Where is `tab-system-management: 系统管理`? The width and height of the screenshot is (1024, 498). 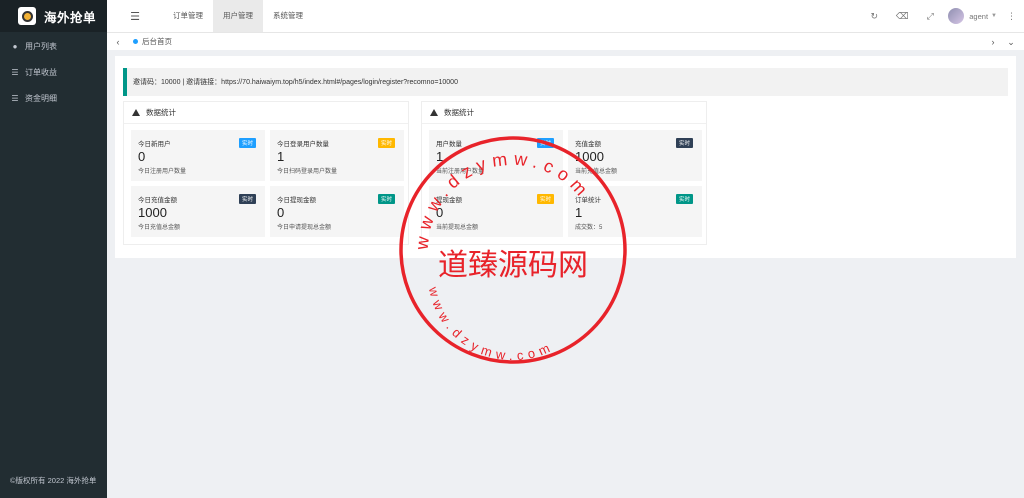
tab-system-management: 系统管理 is located at coordinates (288, 16).